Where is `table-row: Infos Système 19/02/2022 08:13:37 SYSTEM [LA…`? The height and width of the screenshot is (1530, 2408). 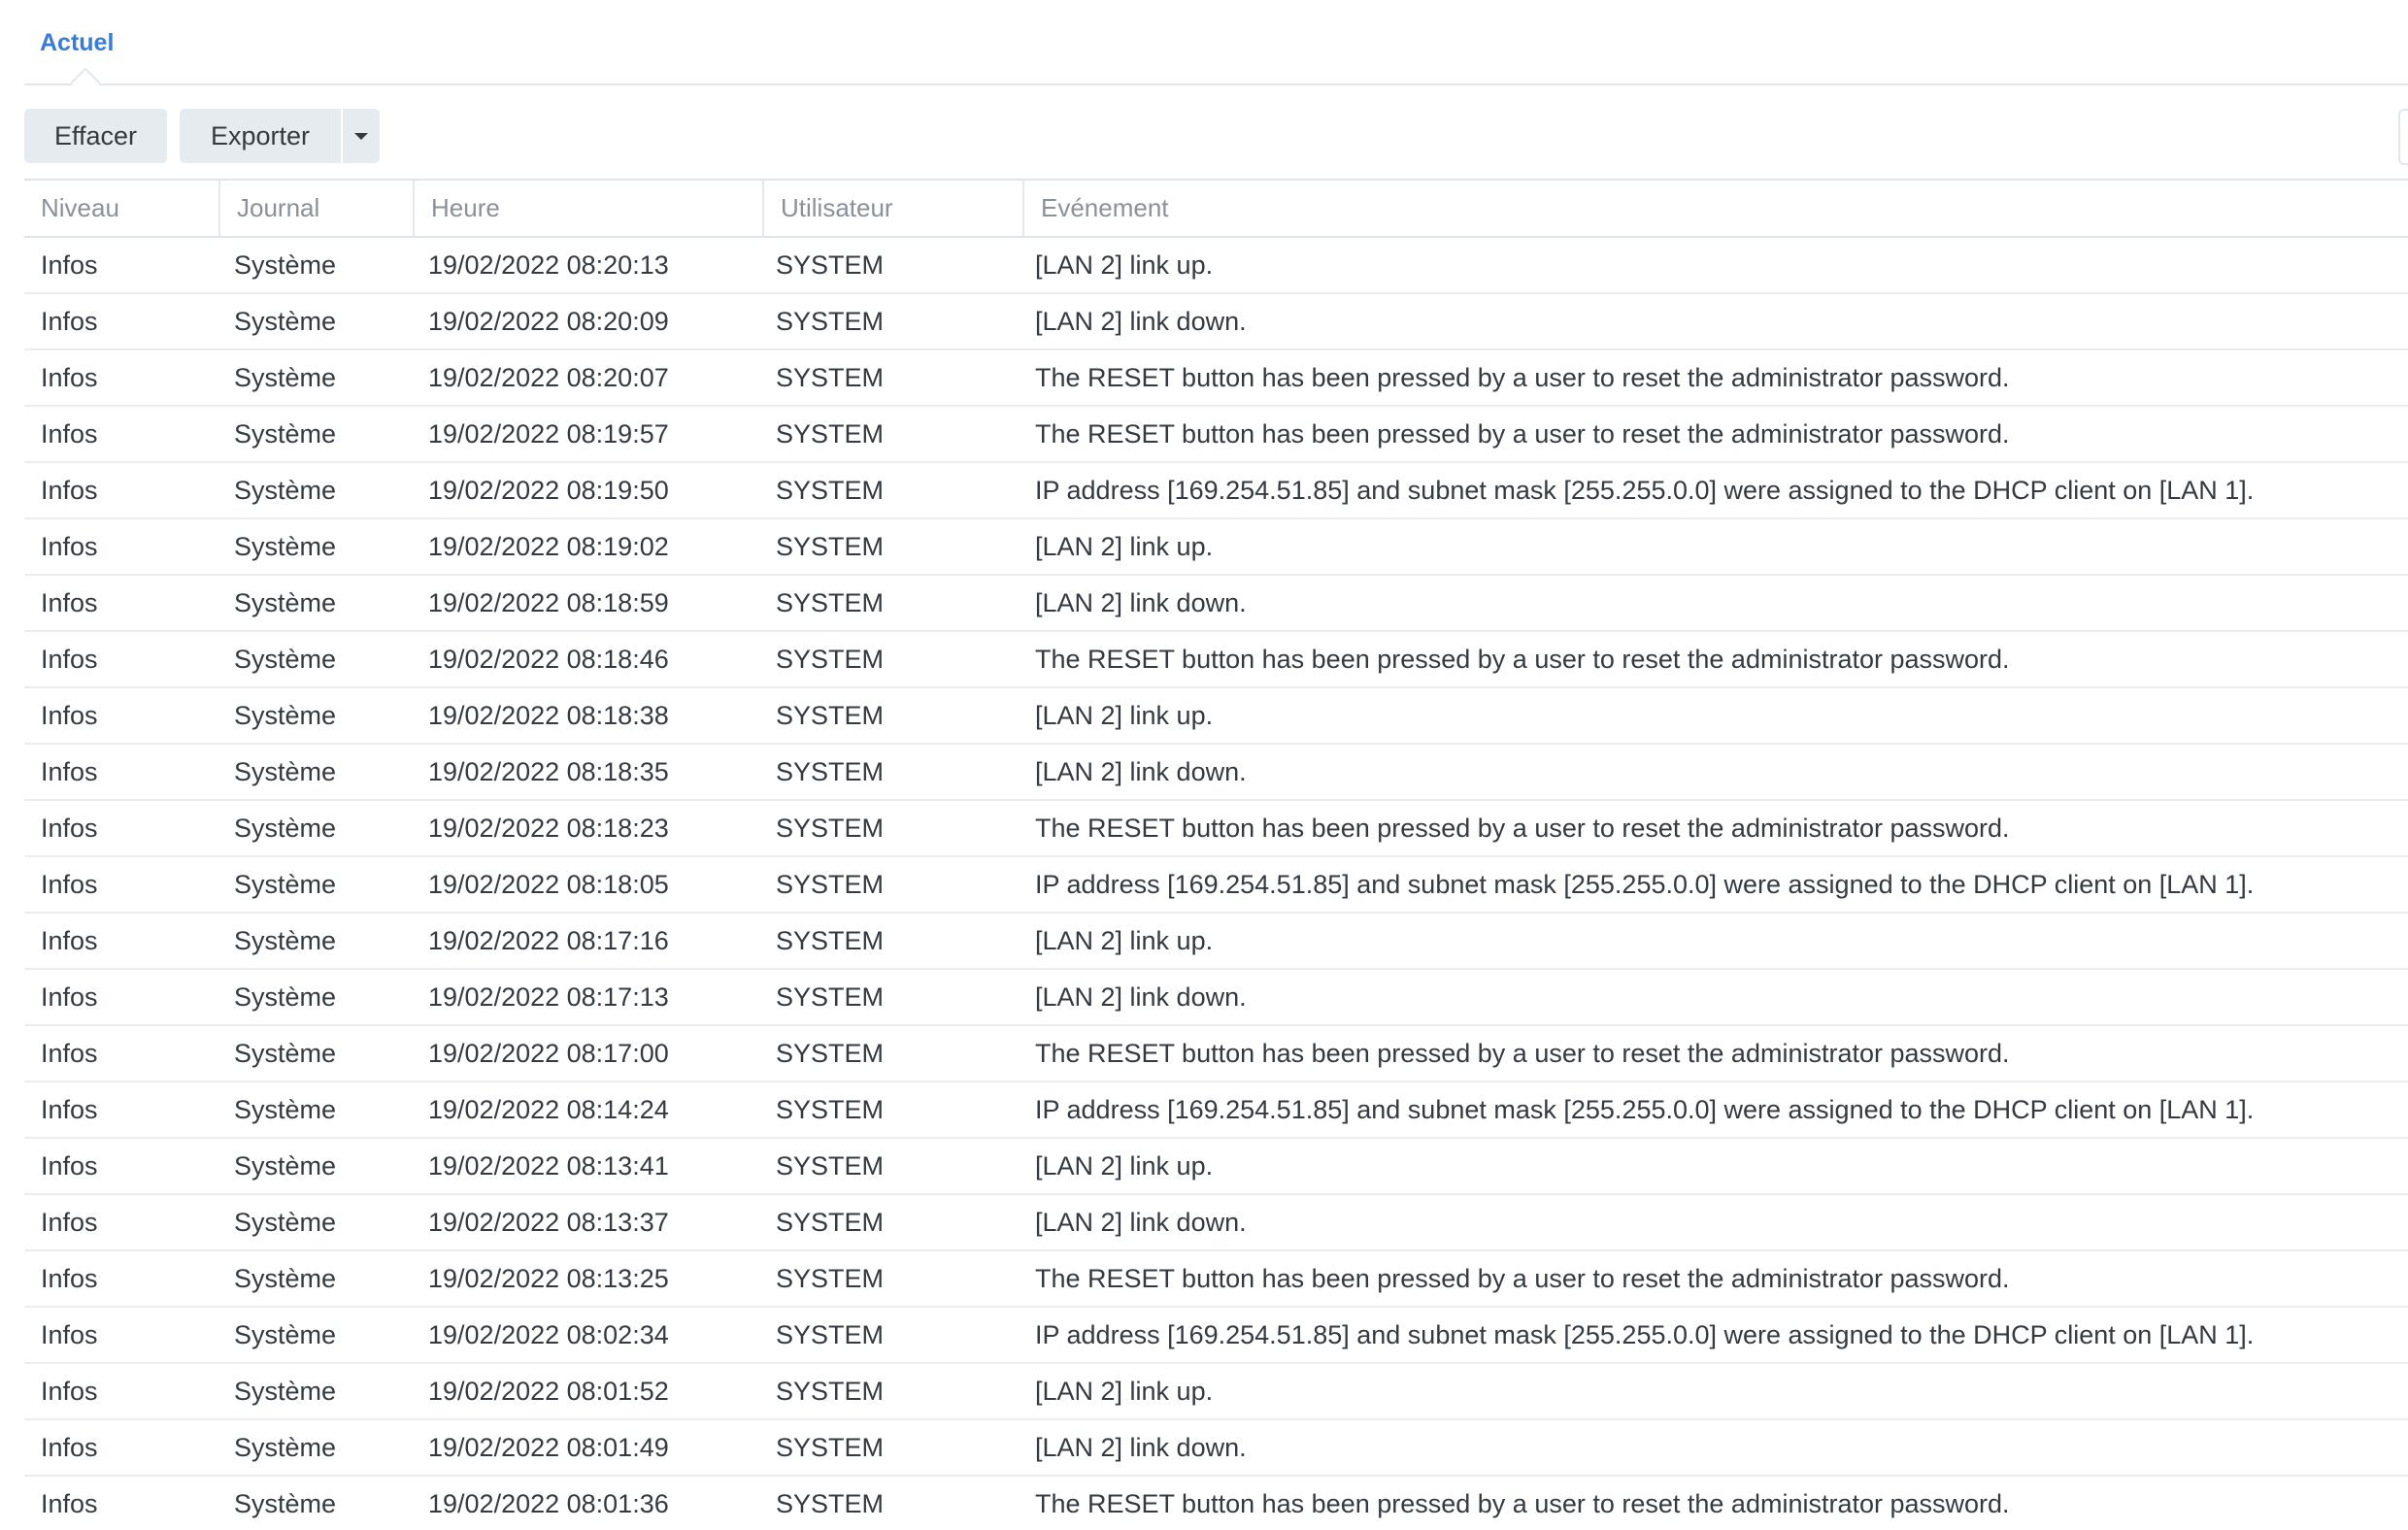 table-row: Infos Système 19/02/2022 08:13:37 SYSTEM [LA… is located at coordinates (1216, 1223).